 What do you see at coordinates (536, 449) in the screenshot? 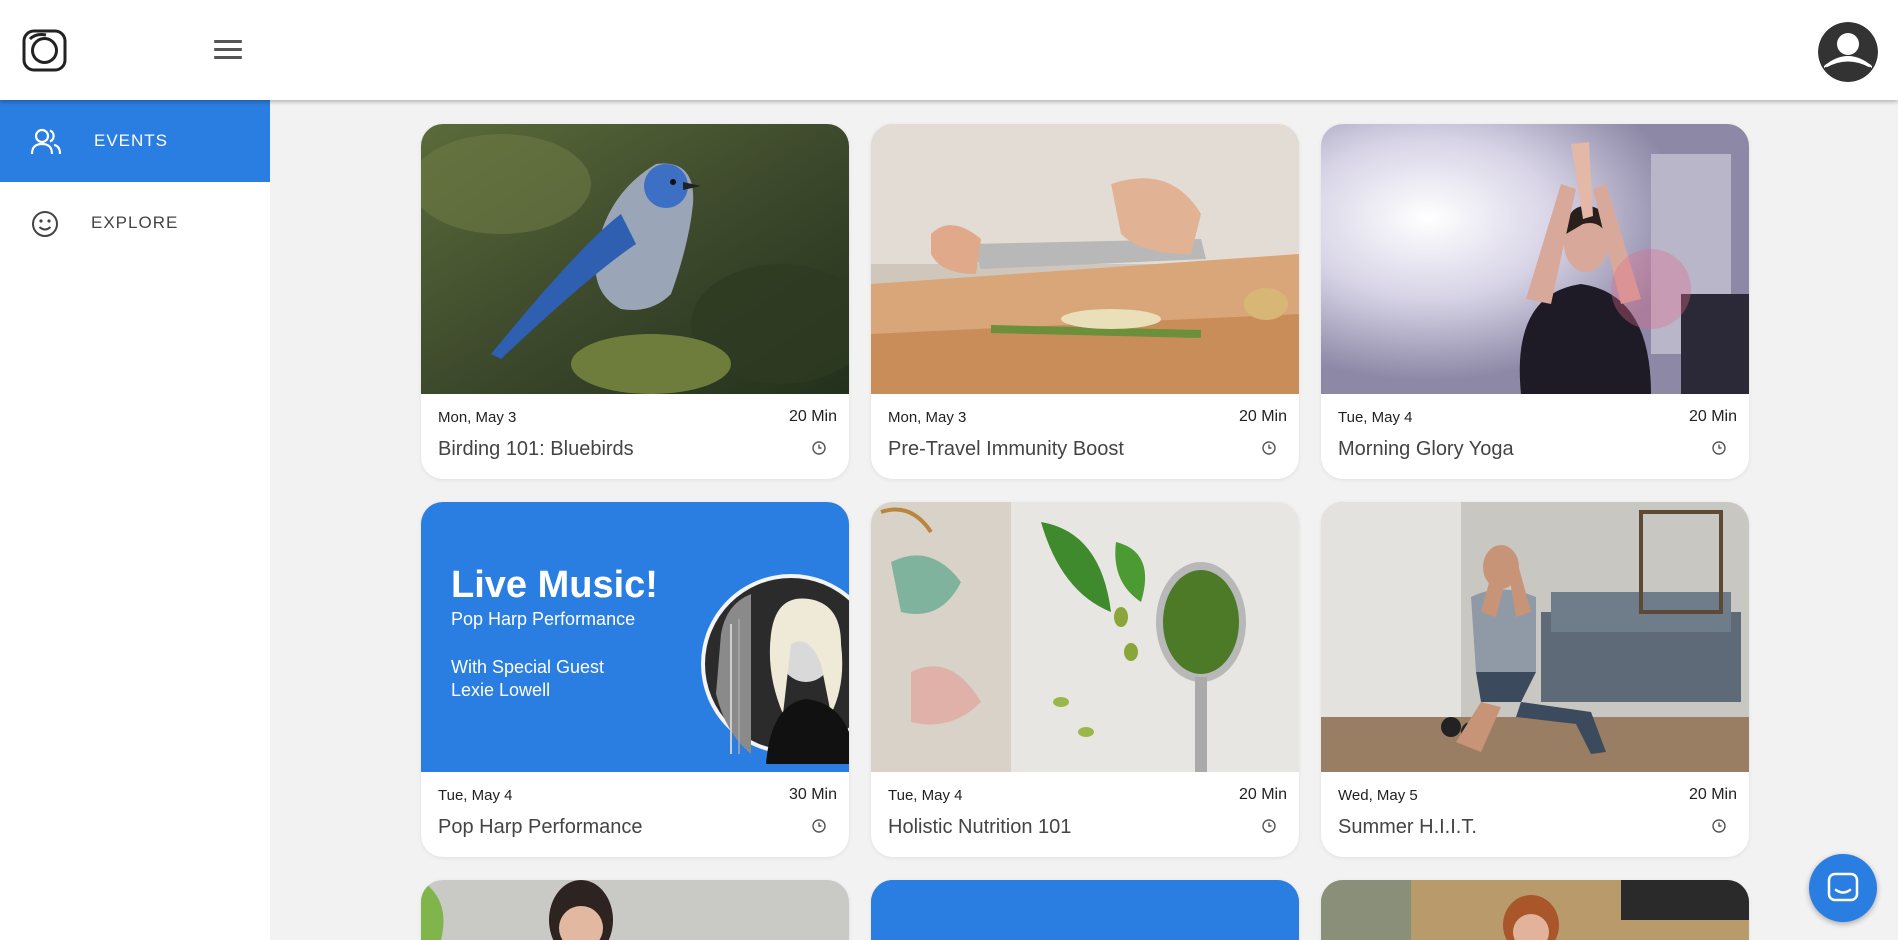
I see `event-title: Birding 101: Bluebirds` at bounding box center [536, 449].